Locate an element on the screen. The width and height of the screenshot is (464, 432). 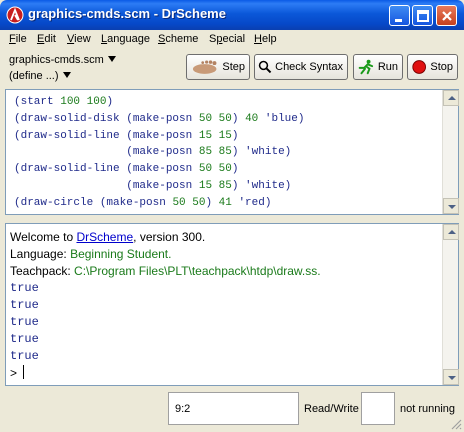
code-token: (start is located at coordinates (37, 102).